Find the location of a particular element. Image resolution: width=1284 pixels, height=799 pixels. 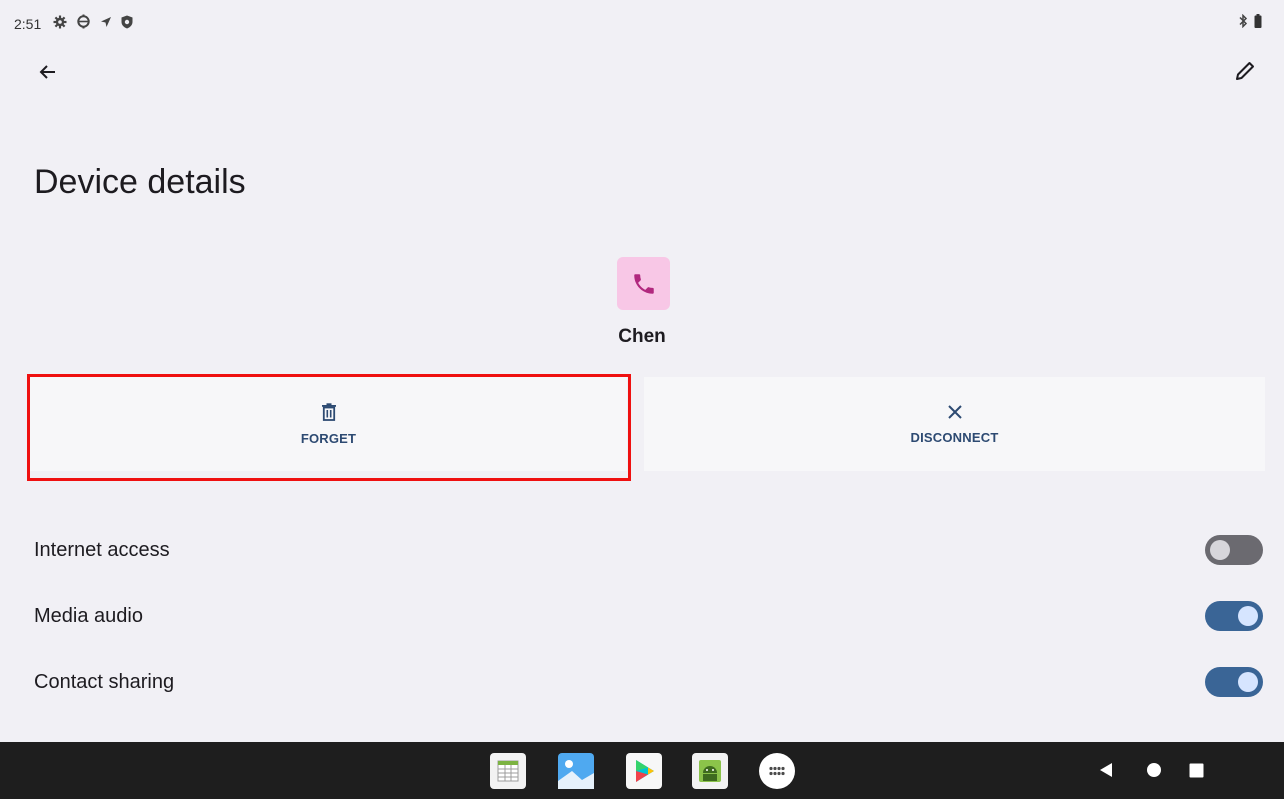

settings-gear-icon is located at coordinates (60, 24).